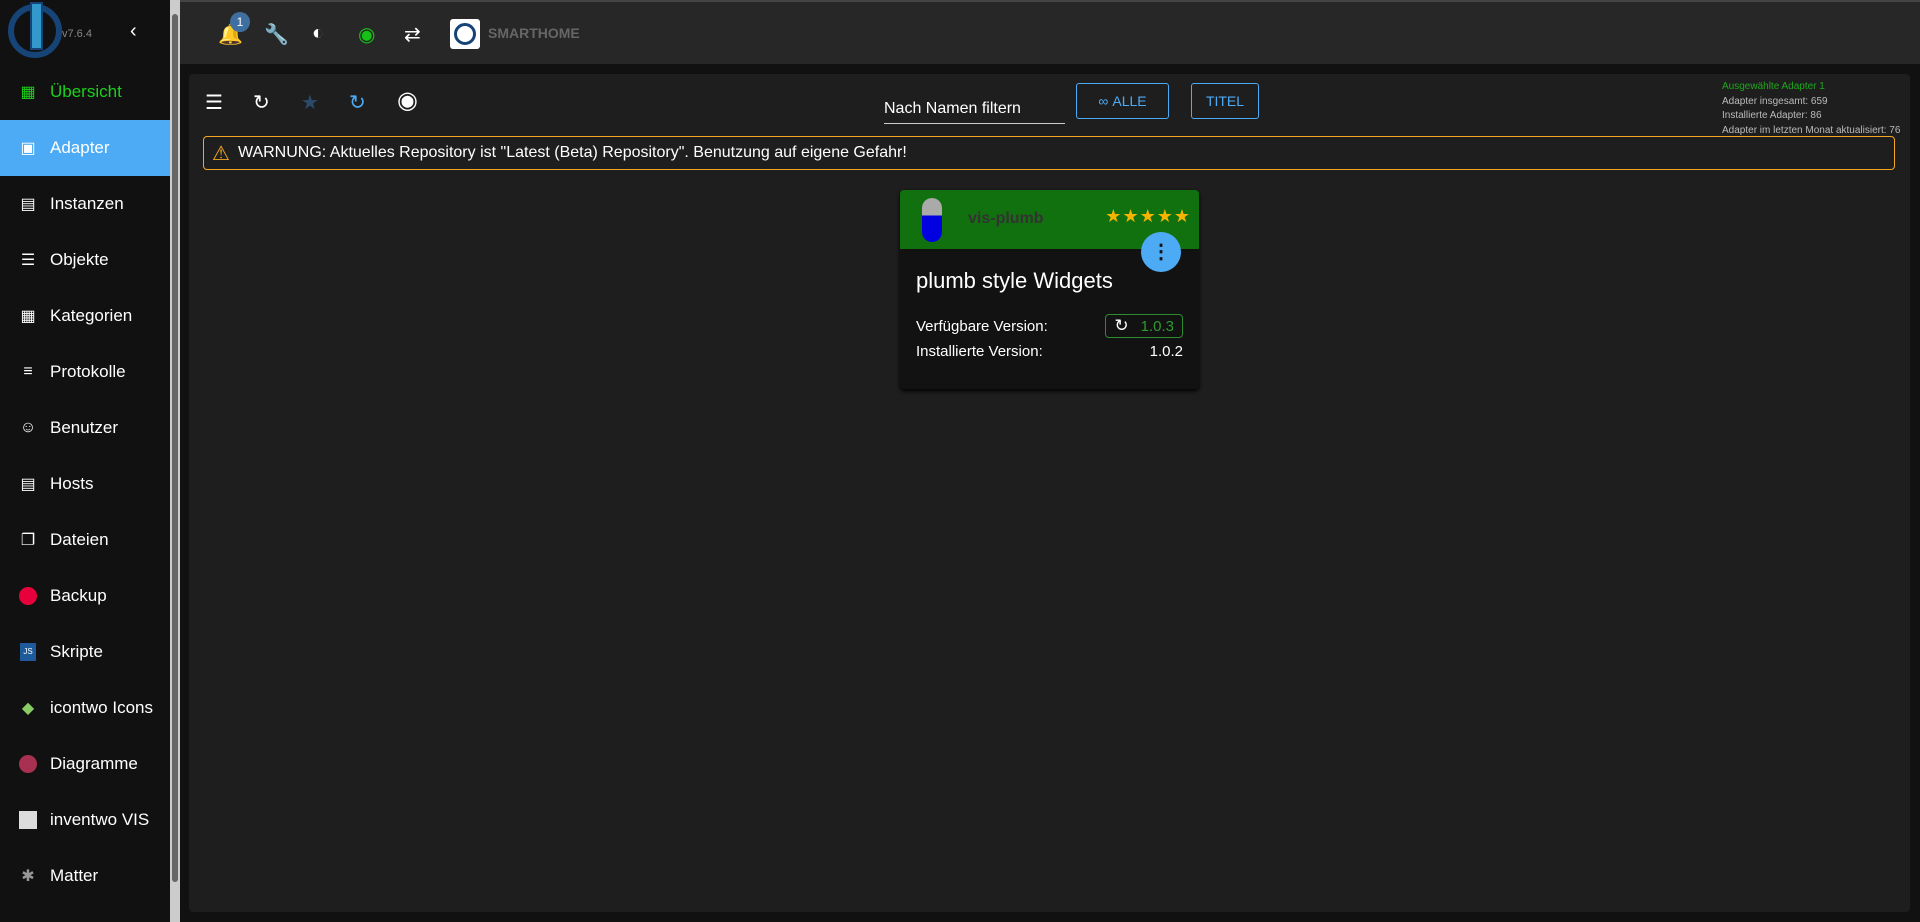 This screenshot has height=922, width=1920. I want to click on sidebar-item-inventwo-vis: inventwo VIS, so click(85, 820).